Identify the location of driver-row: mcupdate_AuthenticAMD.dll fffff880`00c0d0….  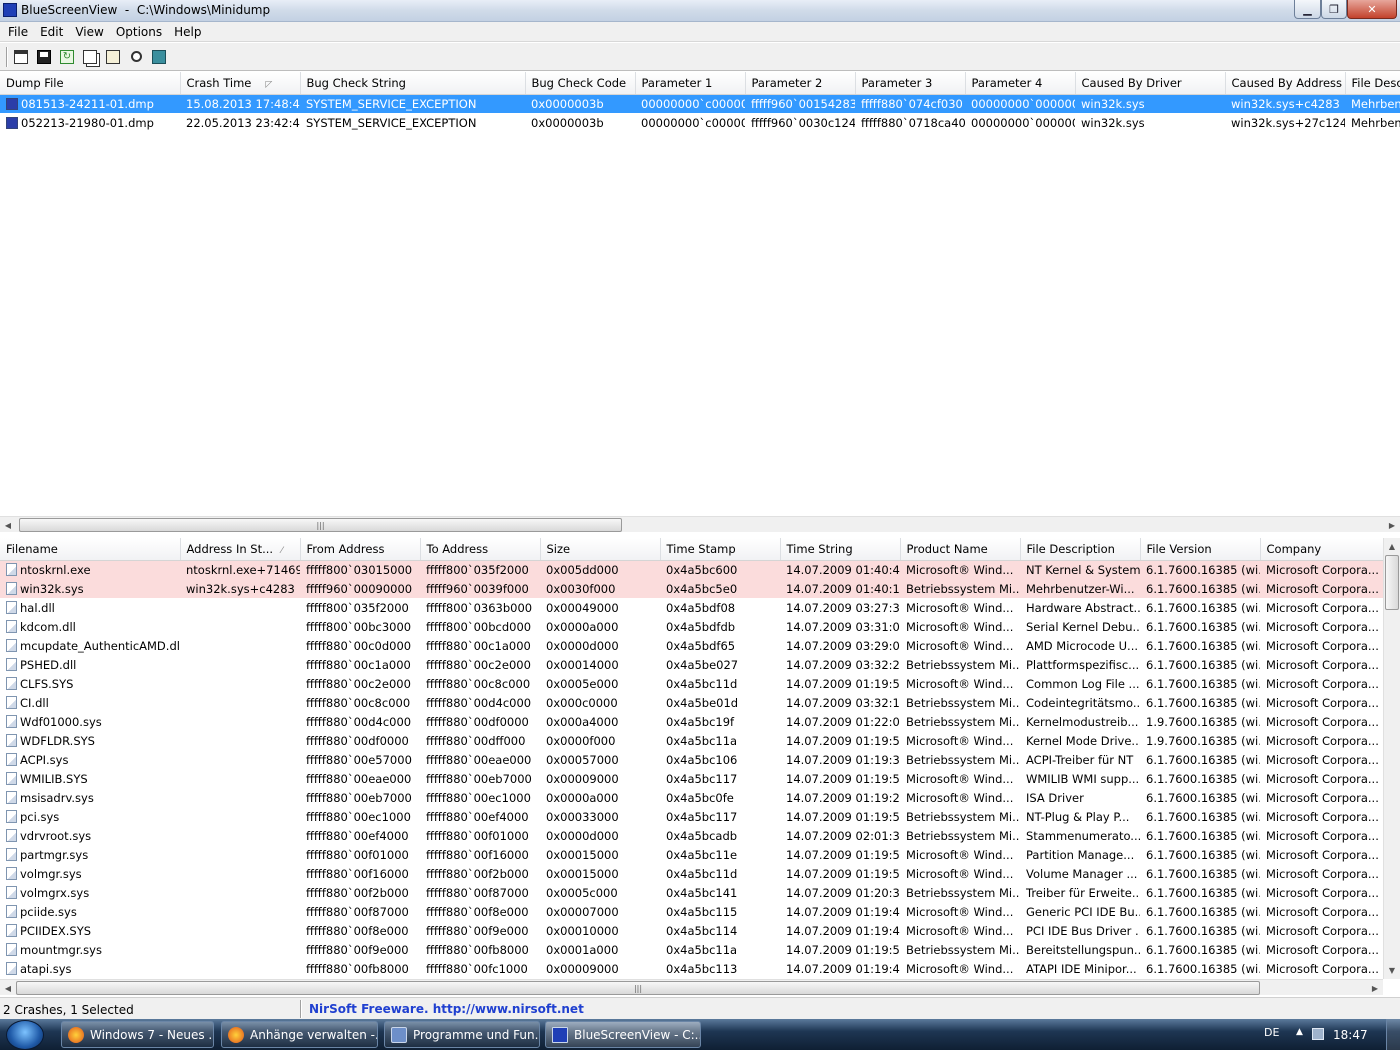
(691, 645).